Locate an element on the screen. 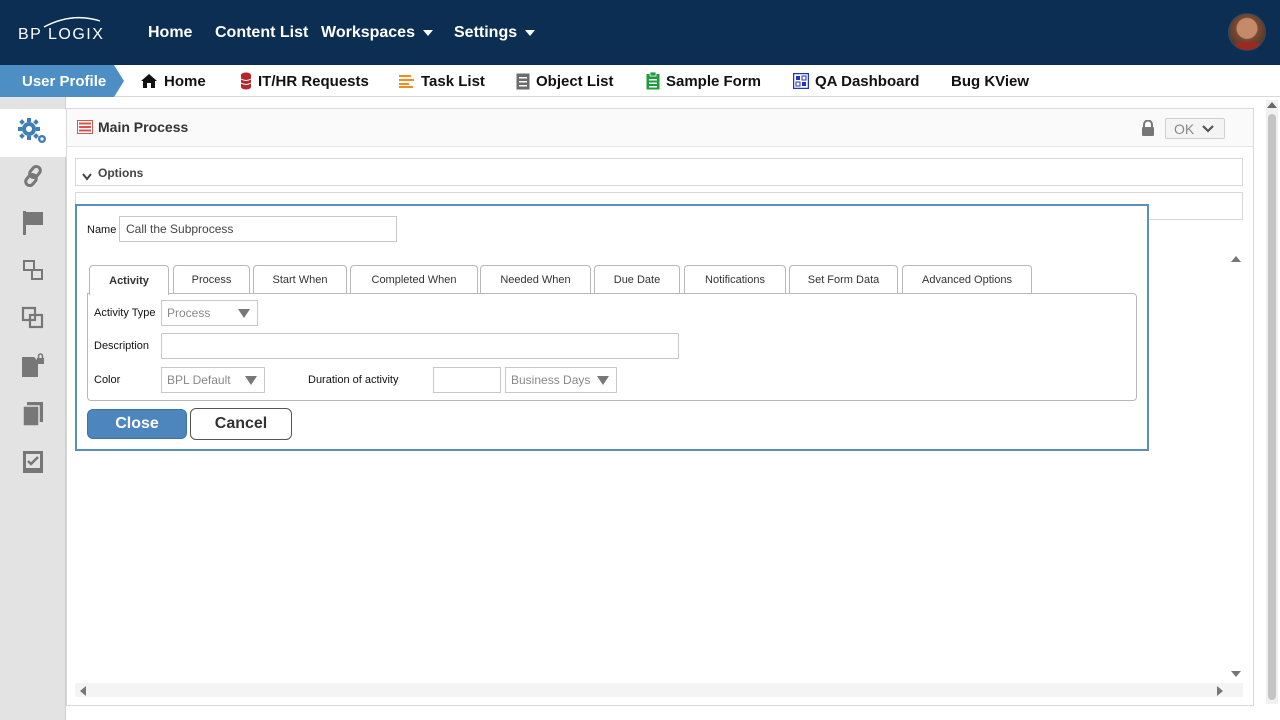  page-scrollbar is located at coordinates (1272, 402).